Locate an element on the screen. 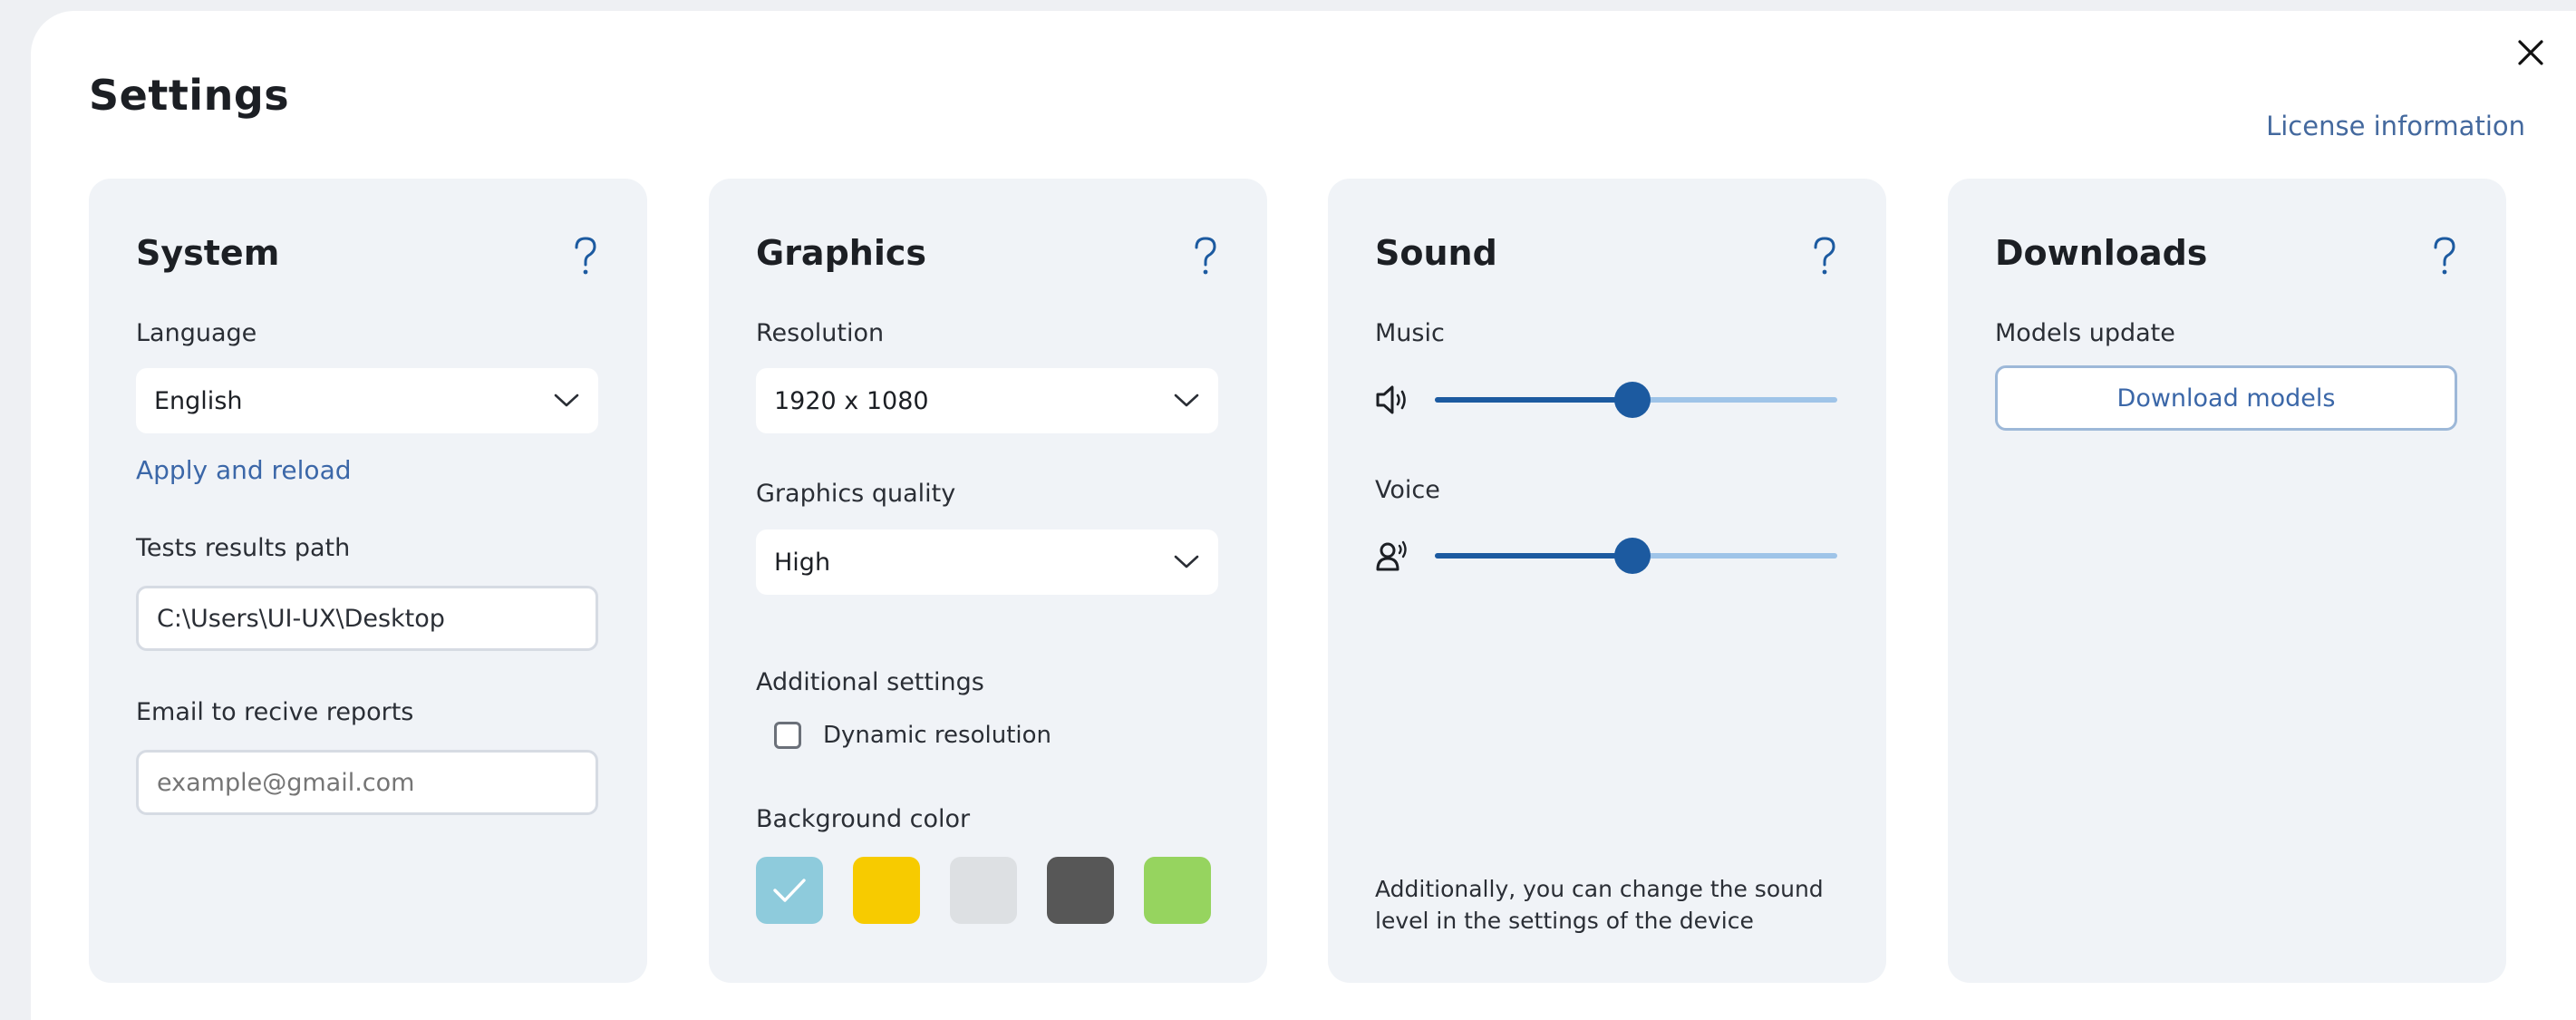 This screenshot has height=1020, width=2576. check-icon is located at coordinates (789, 890).